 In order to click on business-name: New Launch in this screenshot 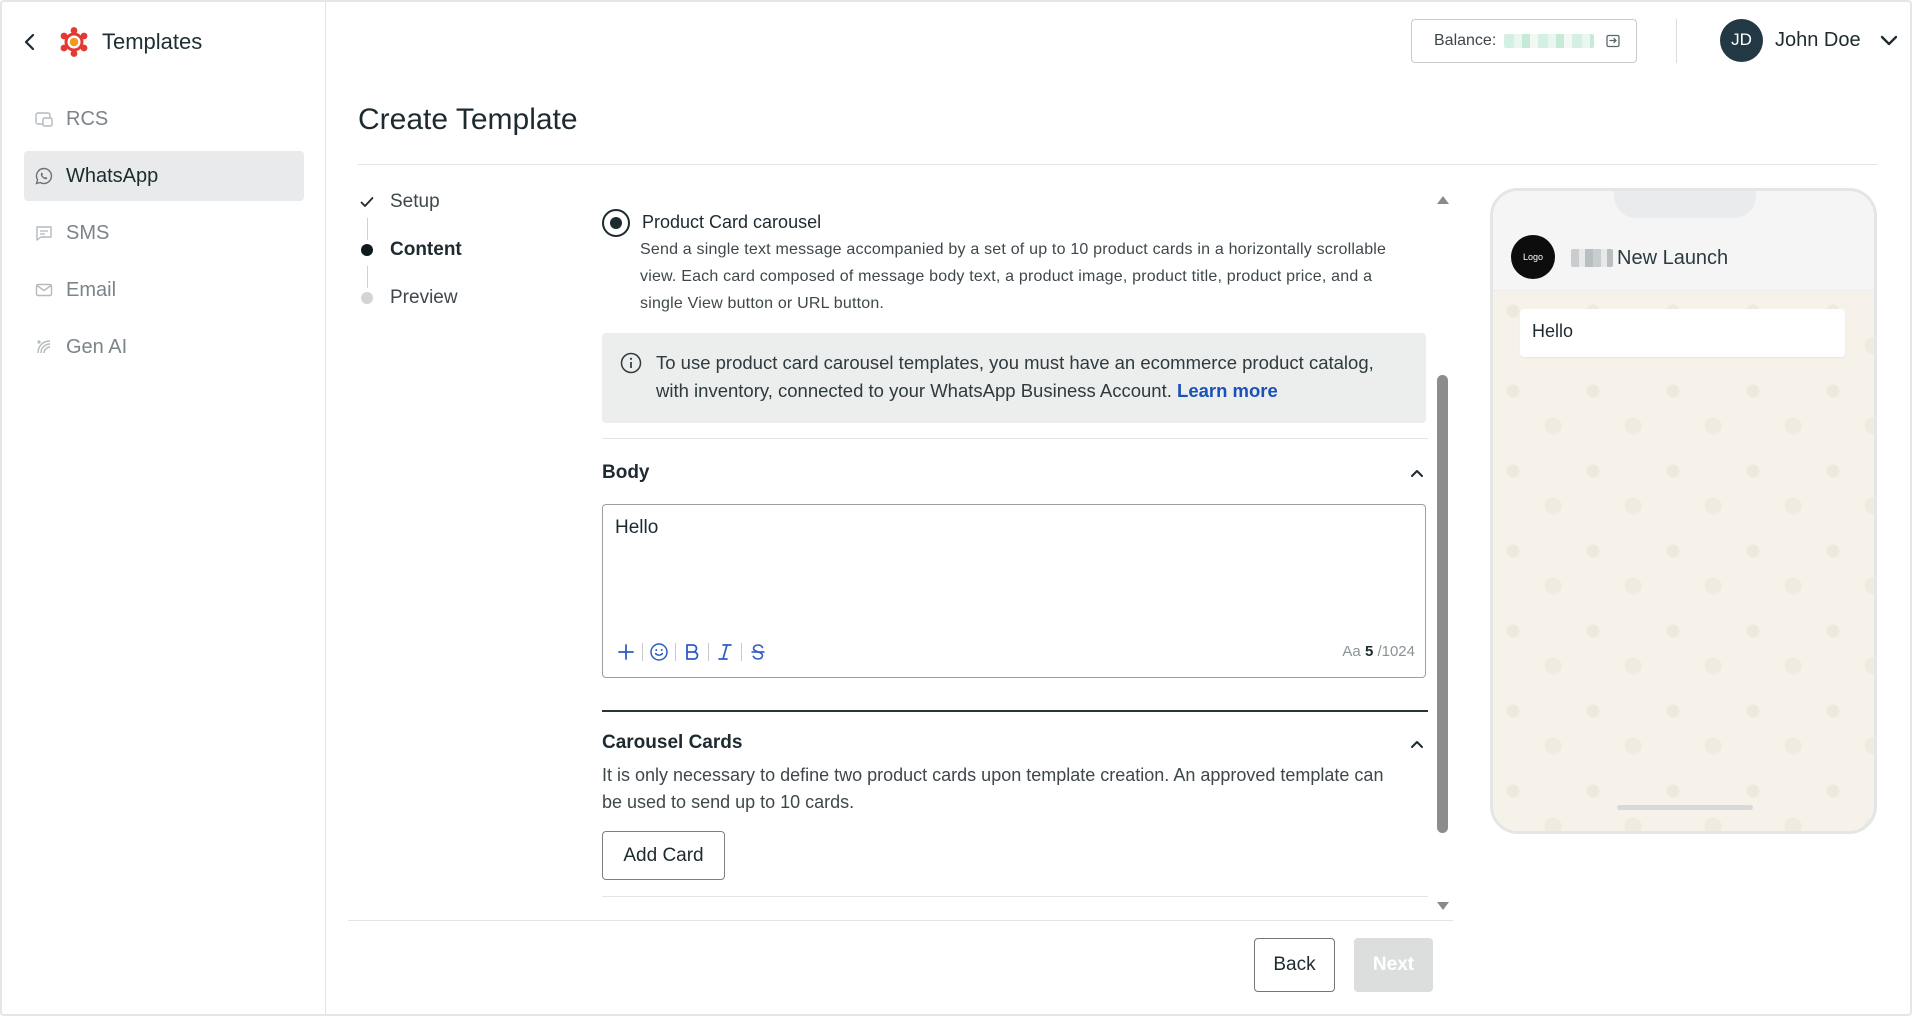, I will do `click(1673, 258)`.